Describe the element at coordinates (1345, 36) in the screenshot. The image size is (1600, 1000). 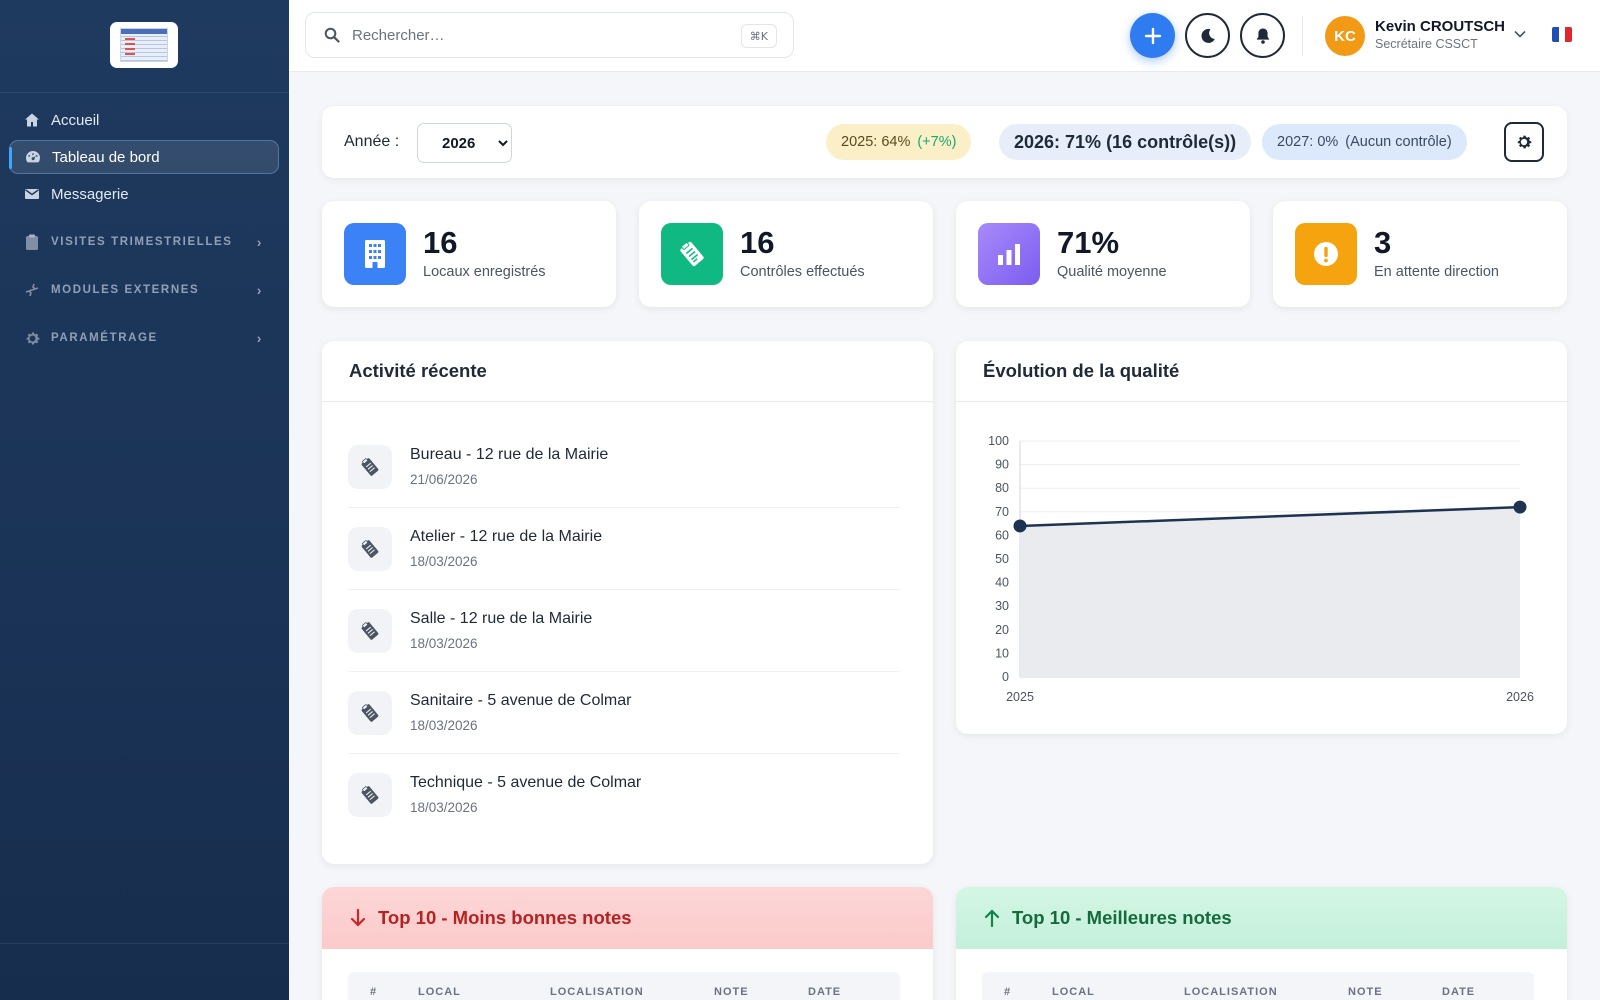
I see `avatar: KC` at that location.